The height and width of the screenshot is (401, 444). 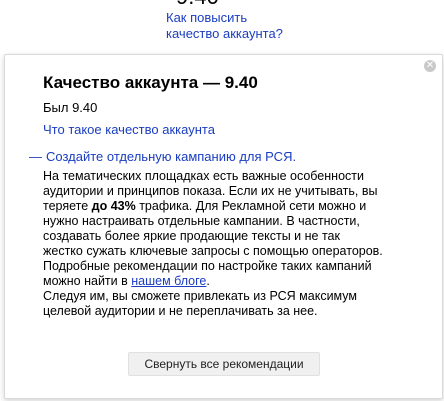 What do you see at coordinates (197, 5) in the screenshot?
I see `account-score-partial: 9.40` at bounding box center [197, 5].